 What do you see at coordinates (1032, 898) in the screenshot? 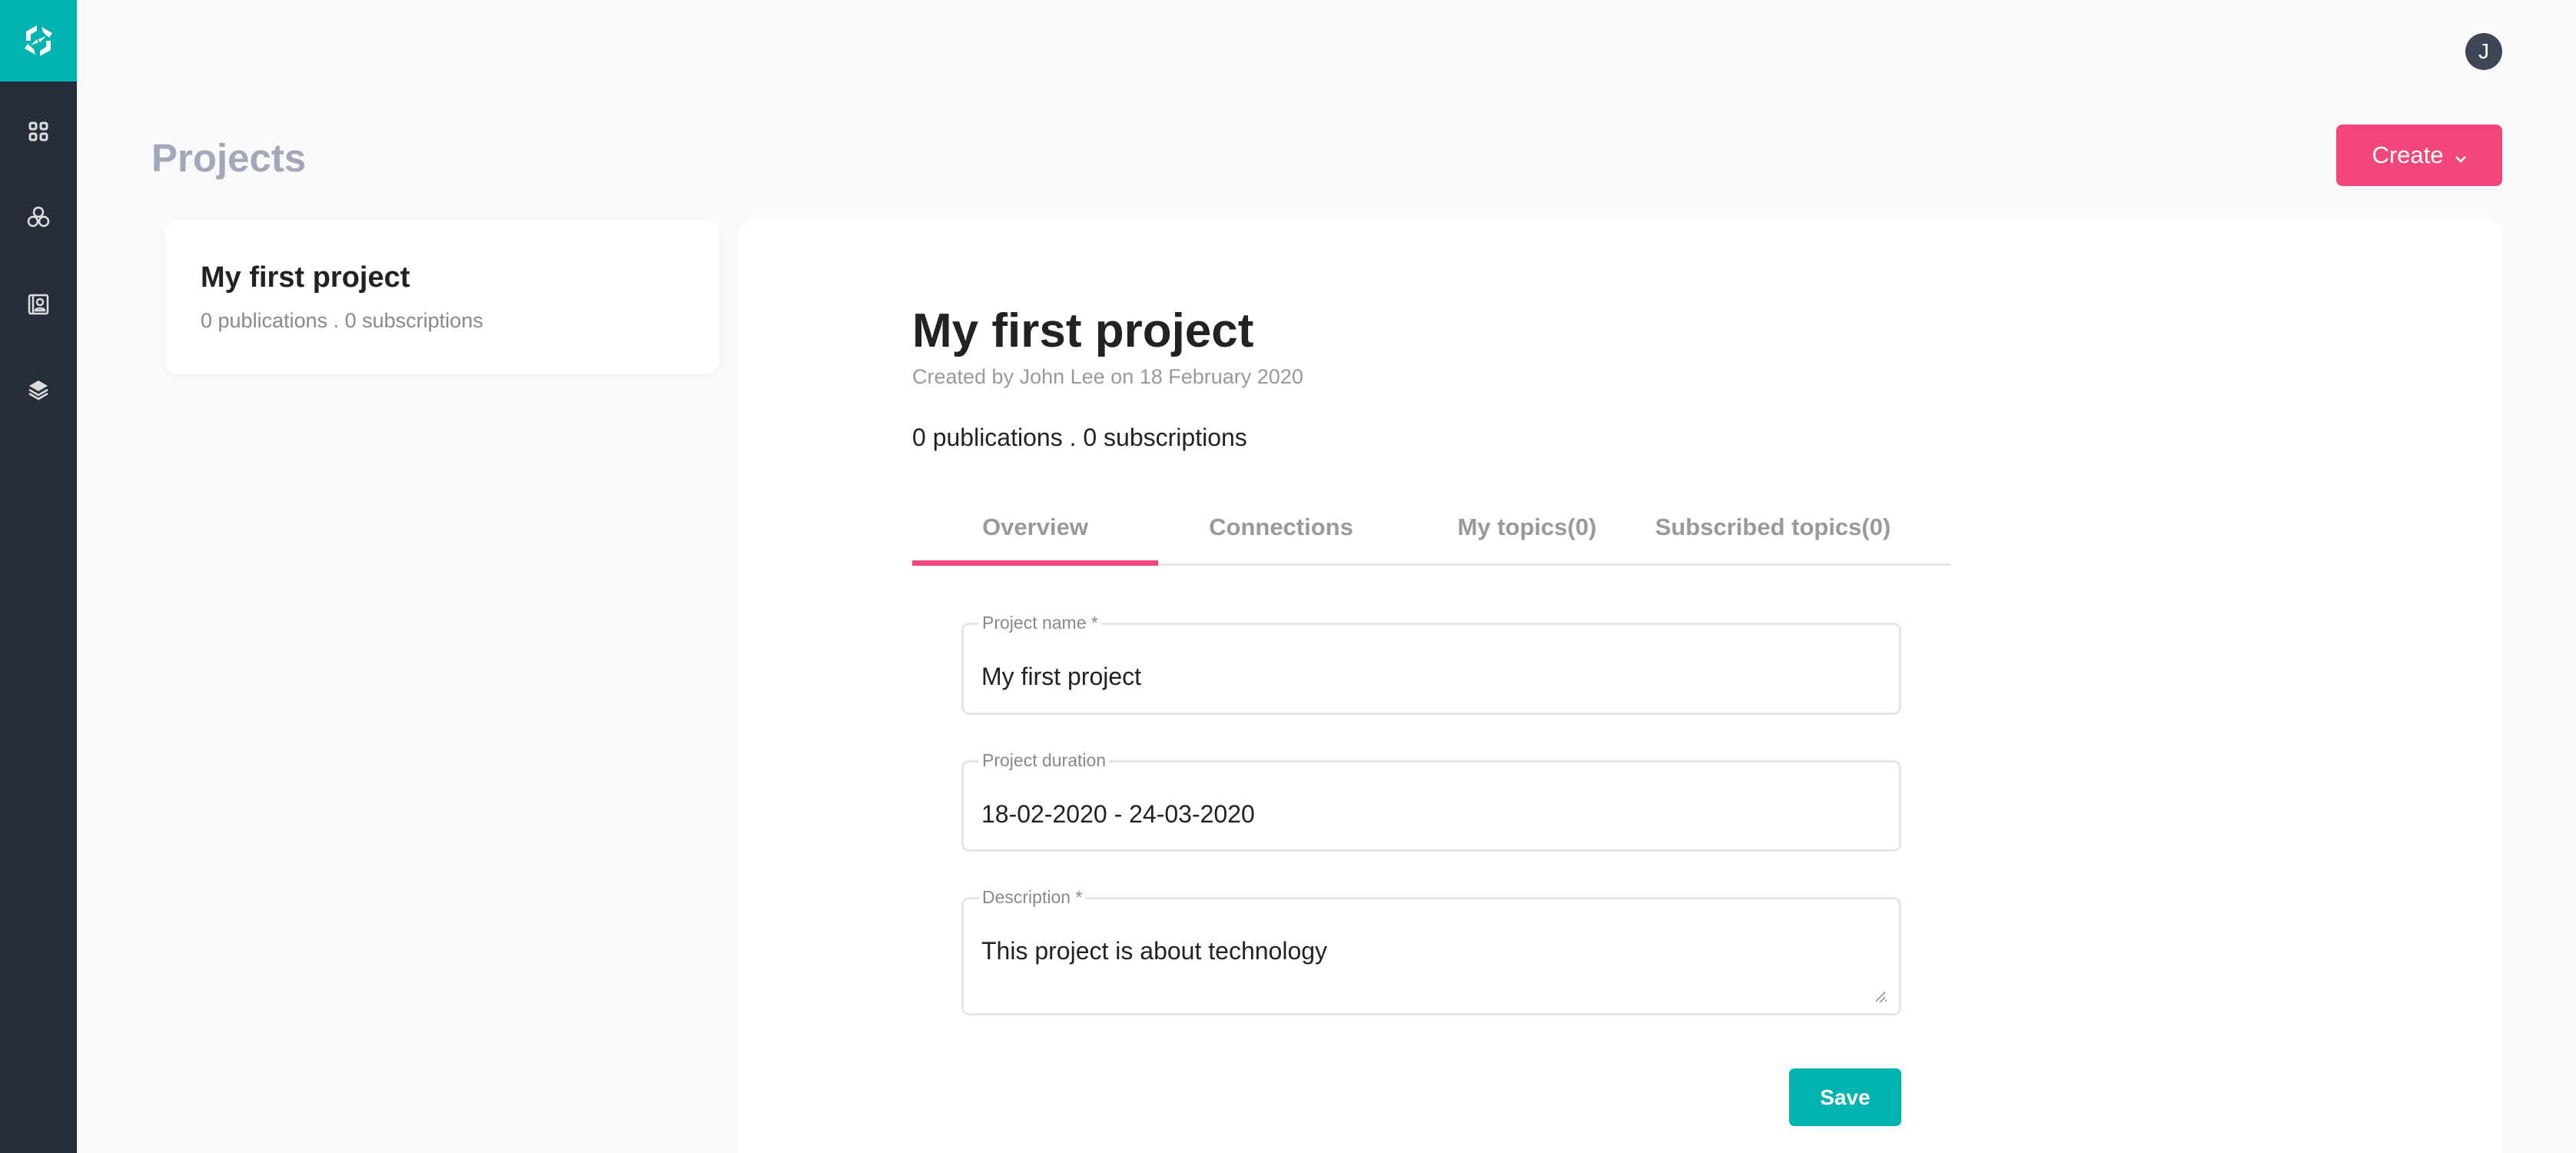
I see `description-label: Description *` at bounding box center [1032, 898].